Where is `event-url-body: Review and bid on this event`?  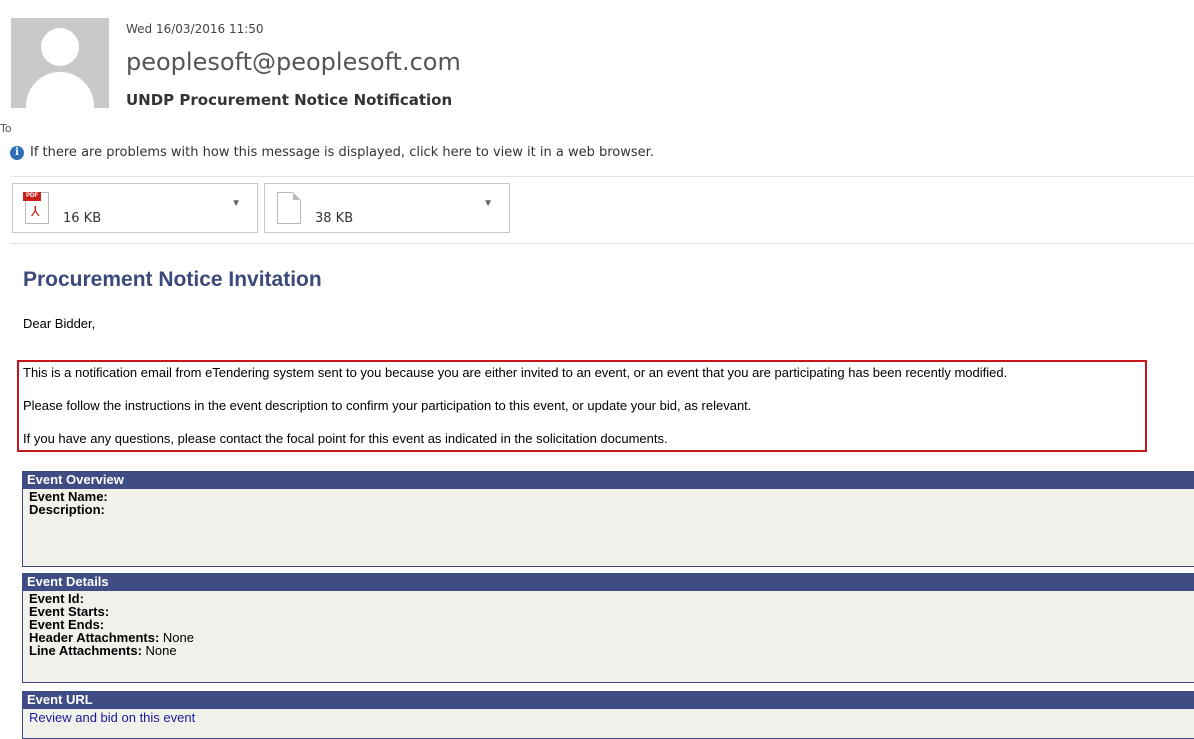
event-url-body: Review and bid on this event is located at coordinates (608, 724).